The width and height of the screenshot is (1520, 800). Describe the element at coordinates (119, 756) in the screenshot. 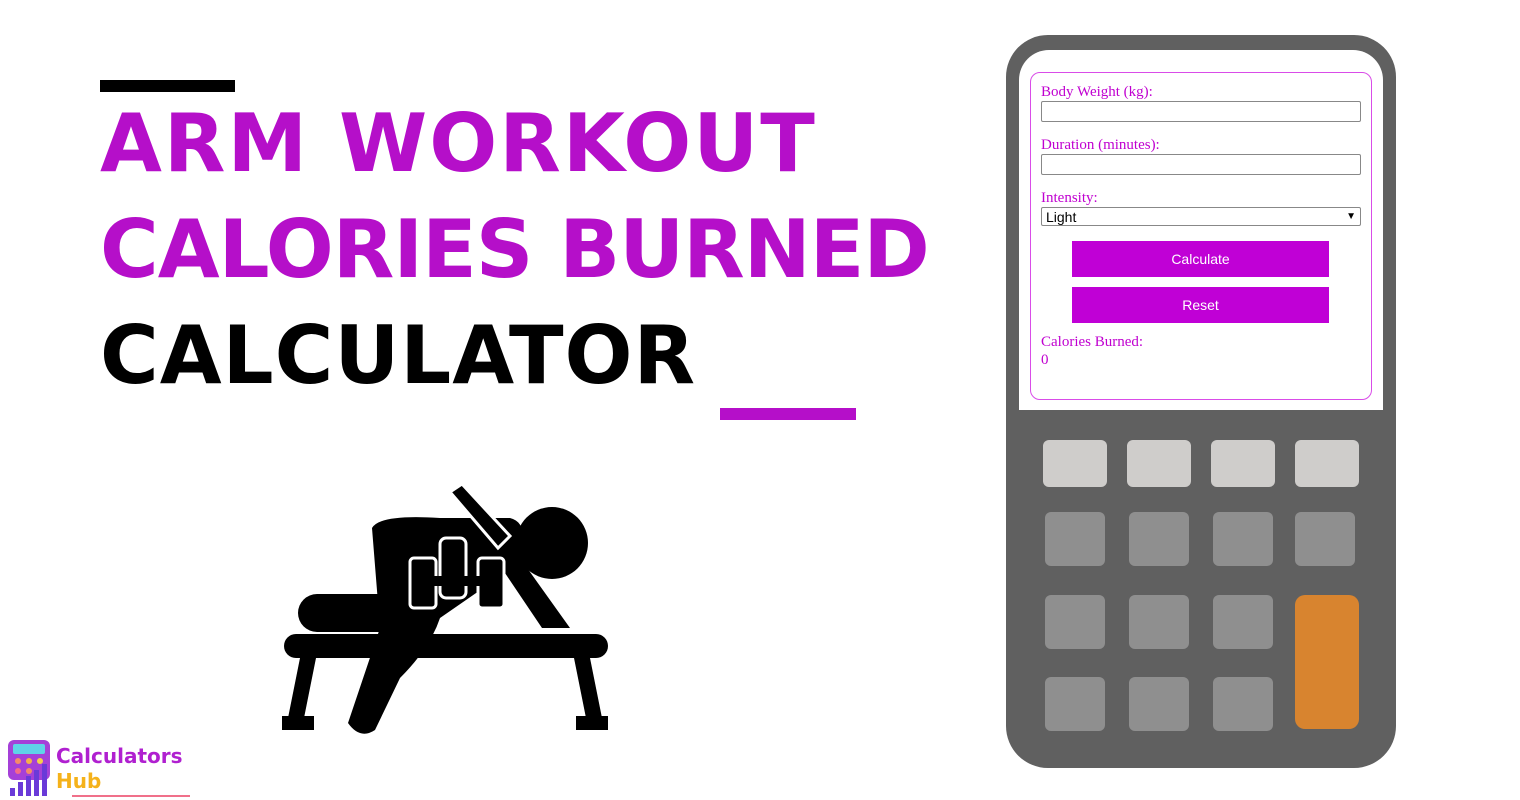

I see `logo-text-calculators: Calculators` at that location.